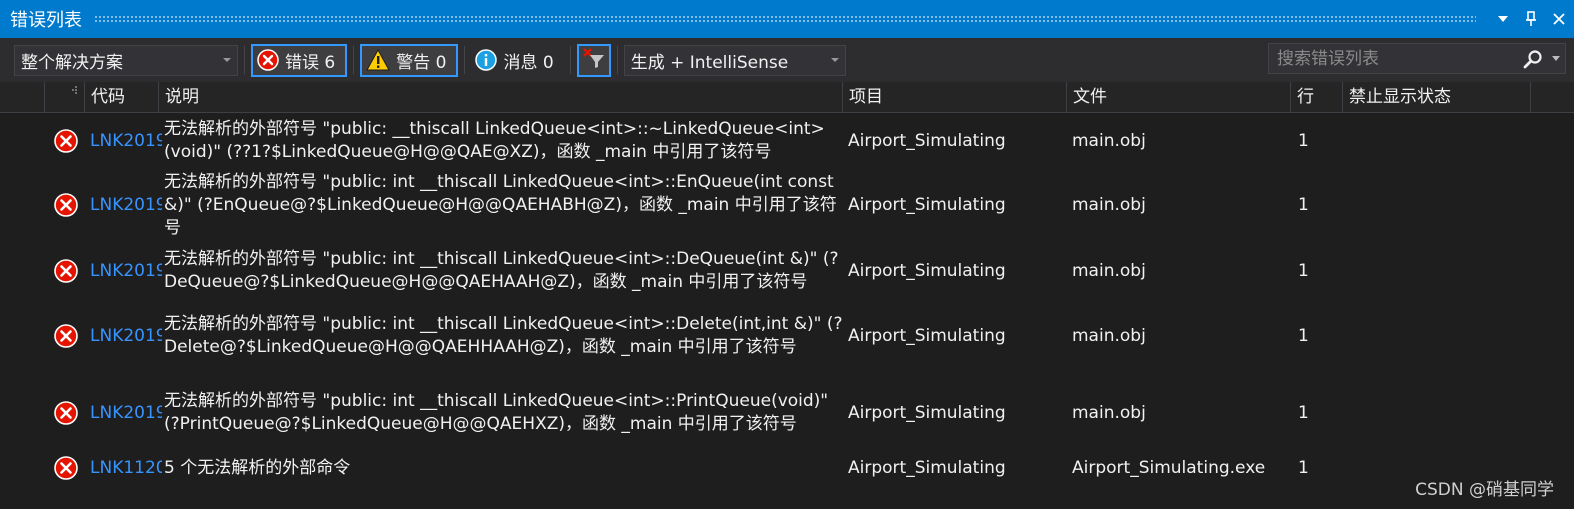 This screenshot has width=1574, height=509. I want to click on search-icon, so click(1533, 59).